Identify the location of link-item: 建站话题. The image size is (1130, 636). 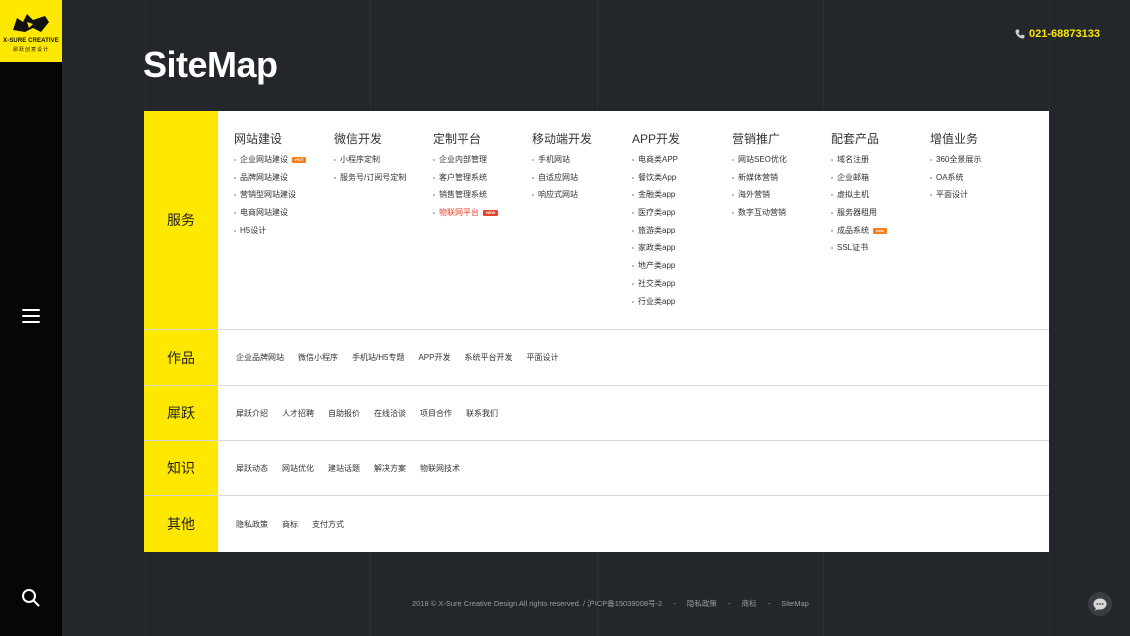
(344, 468).